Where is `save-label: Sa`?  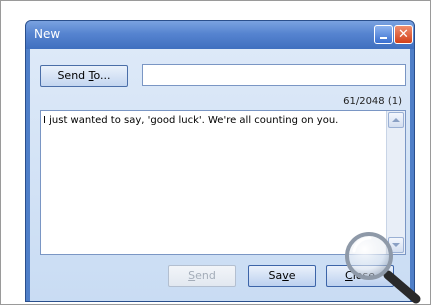 save-label: Sa is located at coordinates (275, 275).